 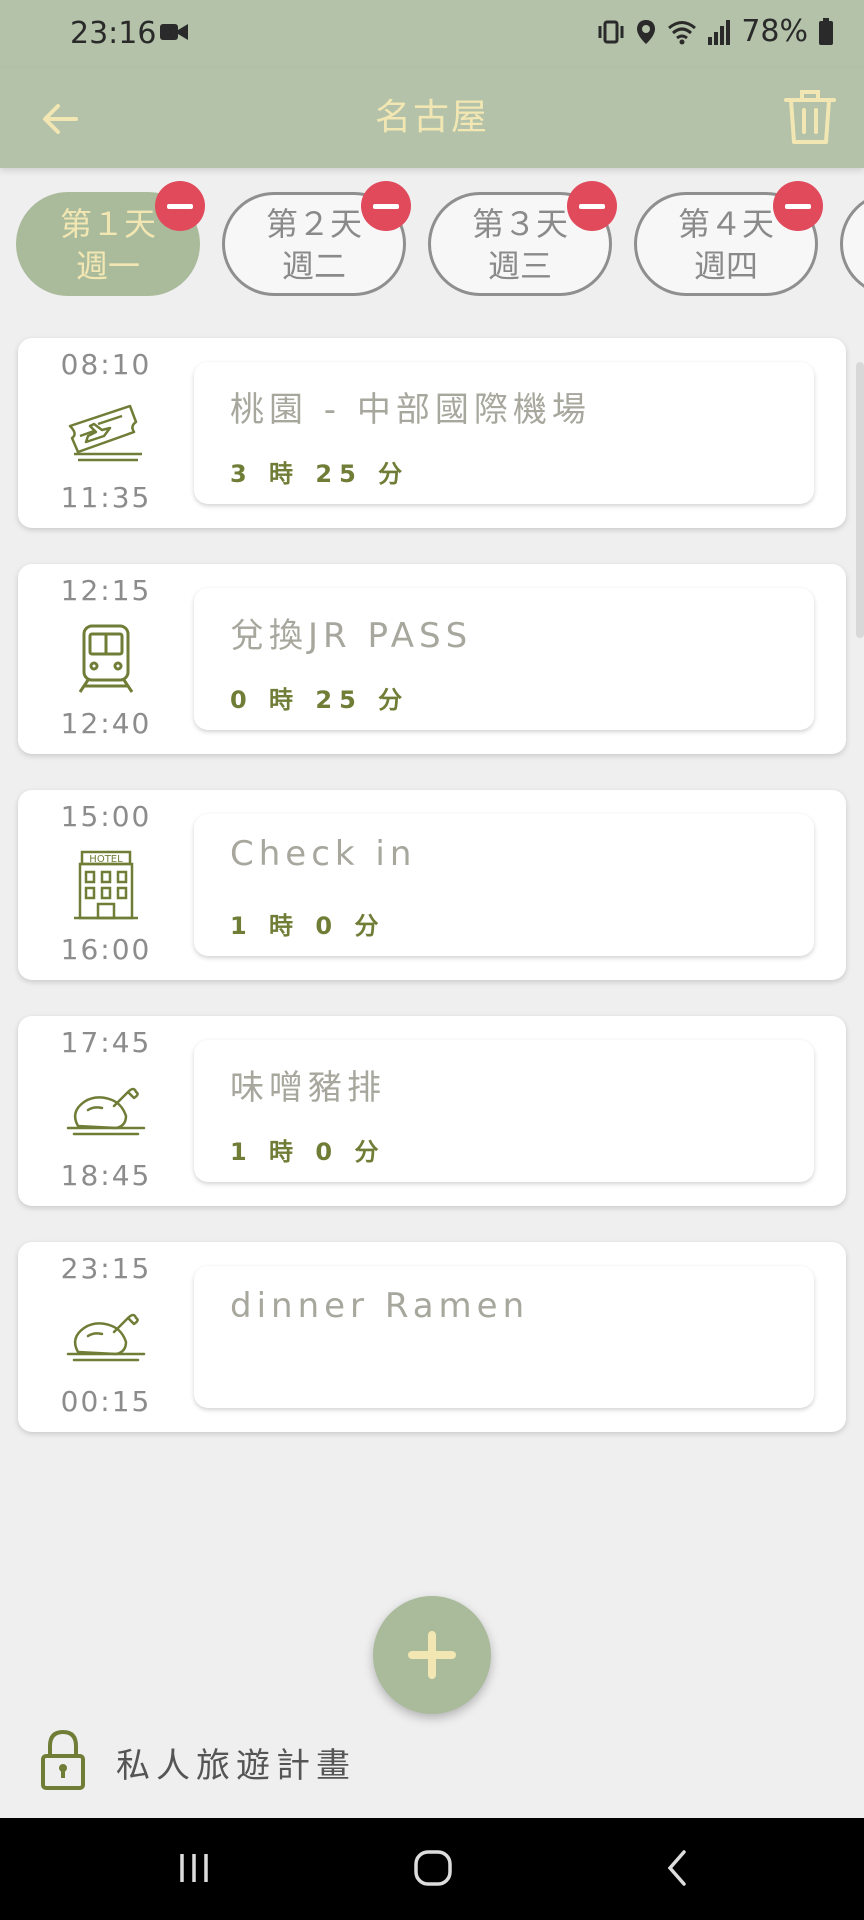 I want to click on event-detail: dinner Ramen, so click(x=504, y=1337).